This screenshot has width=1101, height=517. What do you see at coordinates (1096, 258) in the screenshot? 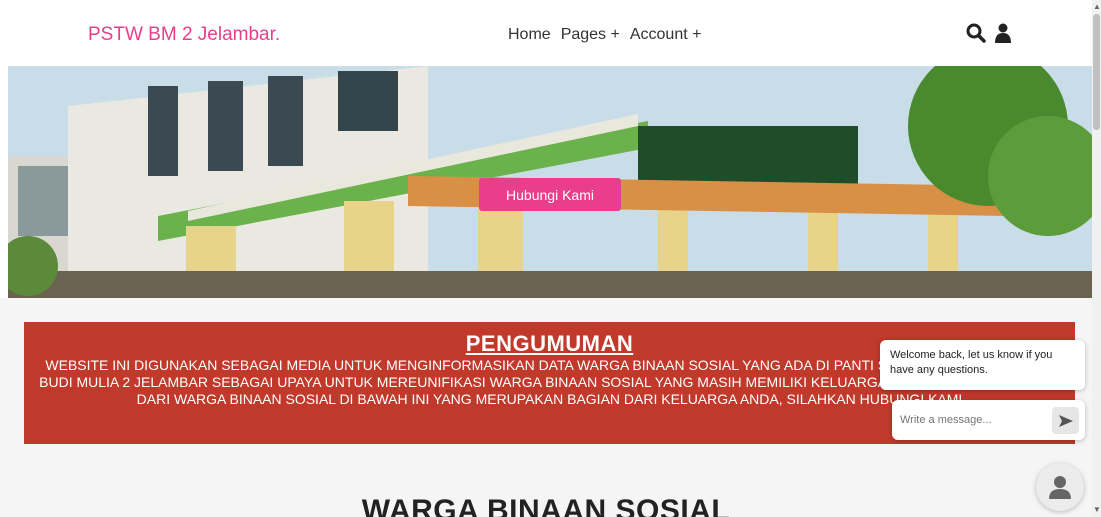
I see `page-scrollbar: ▲ ▼` at bounding box center [1096, 258].